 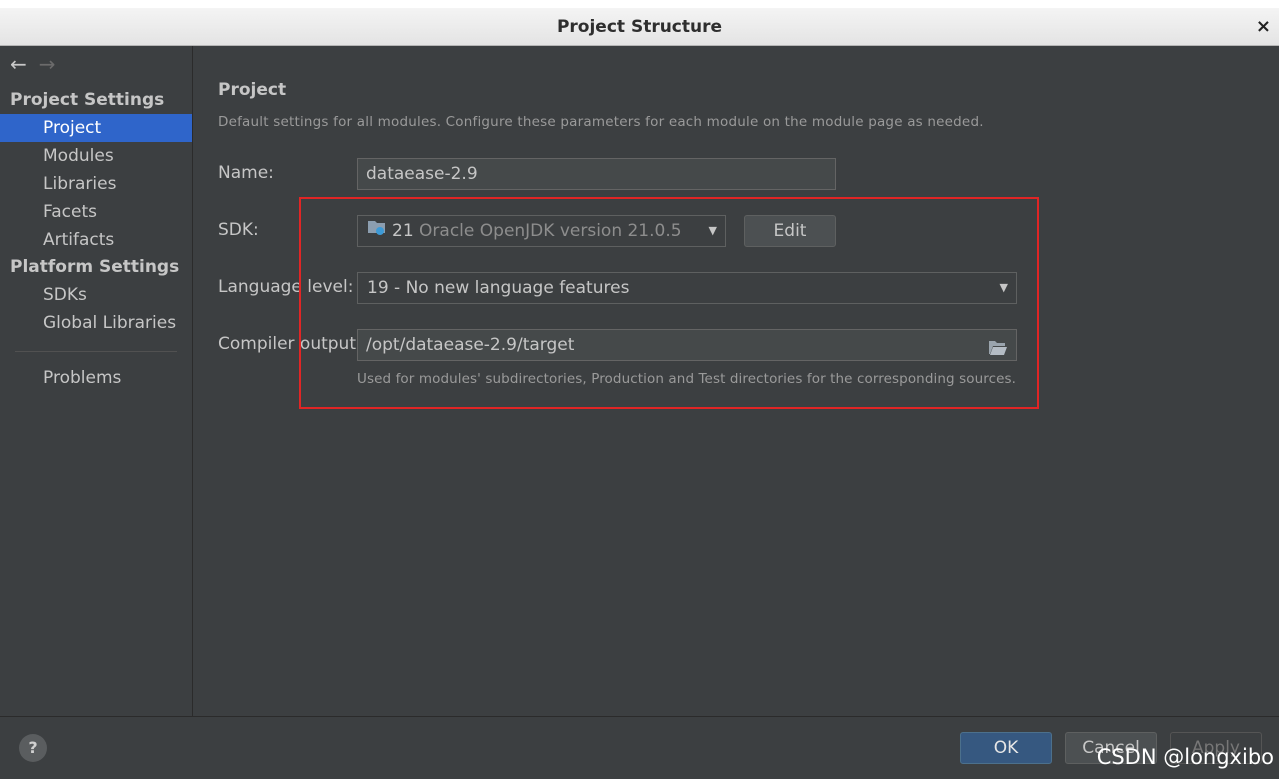 What do you see at coordinates (95, 267) in the screenshot?
I see `platform-settings-heading: Platform Settings` at bounding box center [95, 267].